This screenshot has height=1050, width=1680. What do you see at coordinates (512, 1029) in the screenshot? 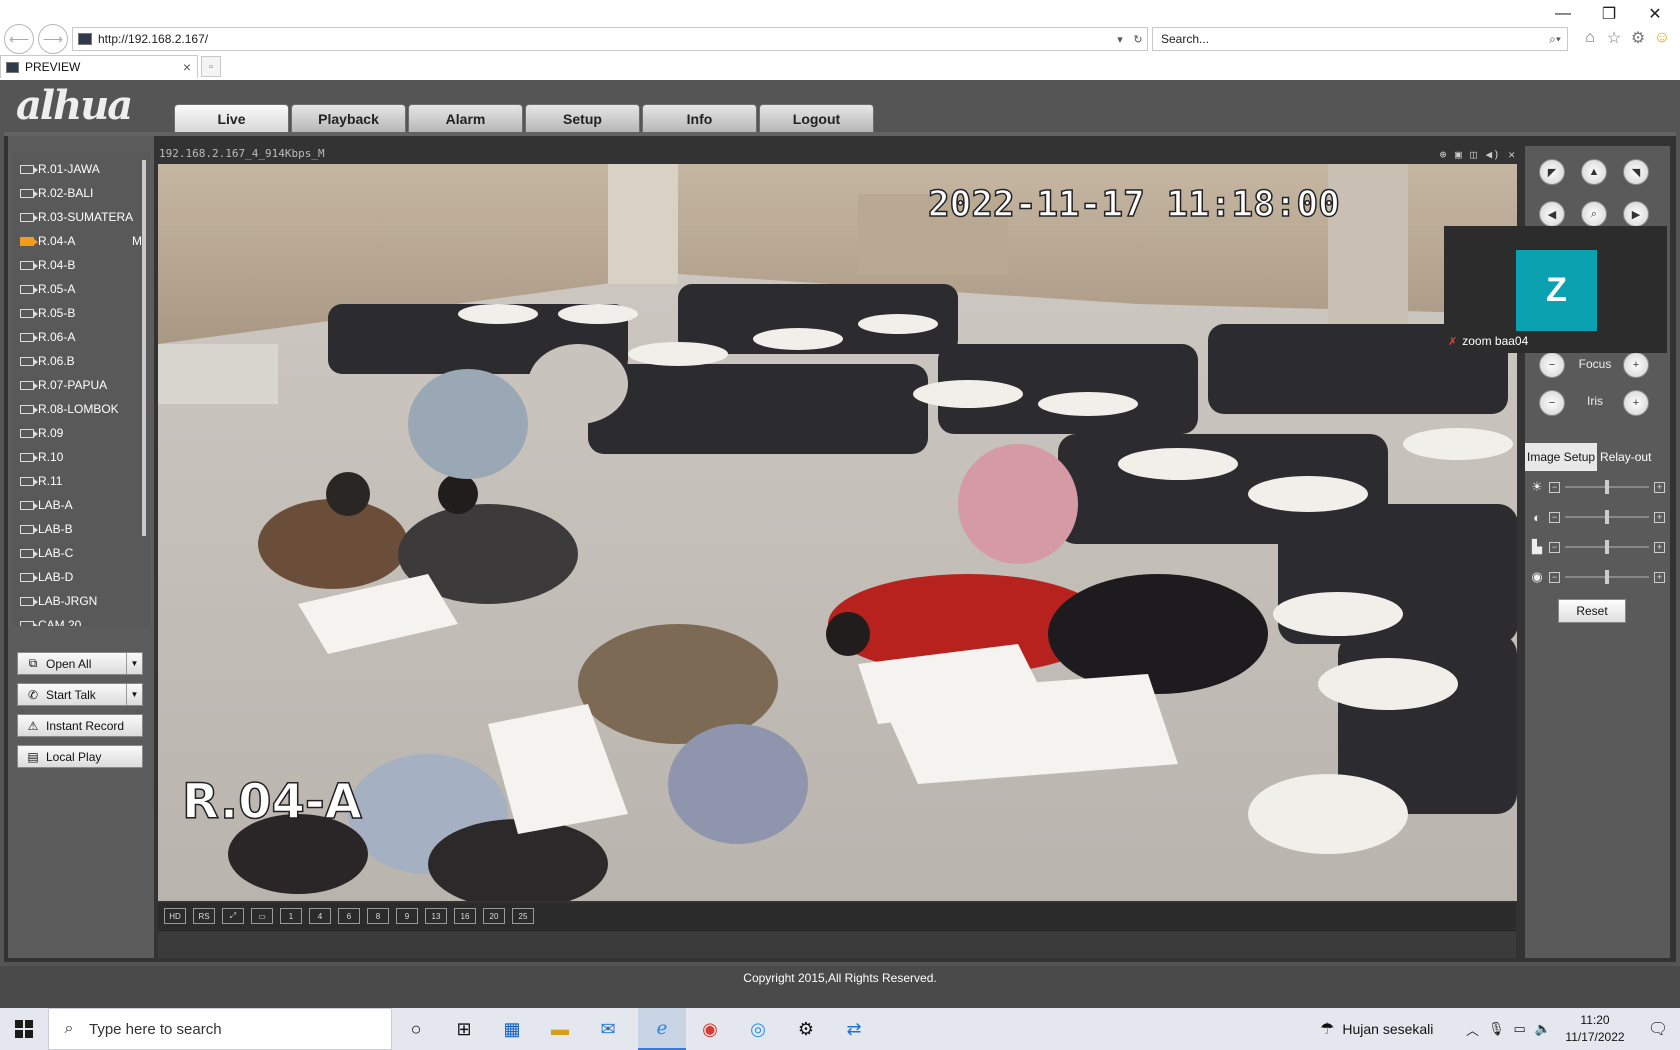
I see `store-icon: ▦` at bounding box center [512, 1029].